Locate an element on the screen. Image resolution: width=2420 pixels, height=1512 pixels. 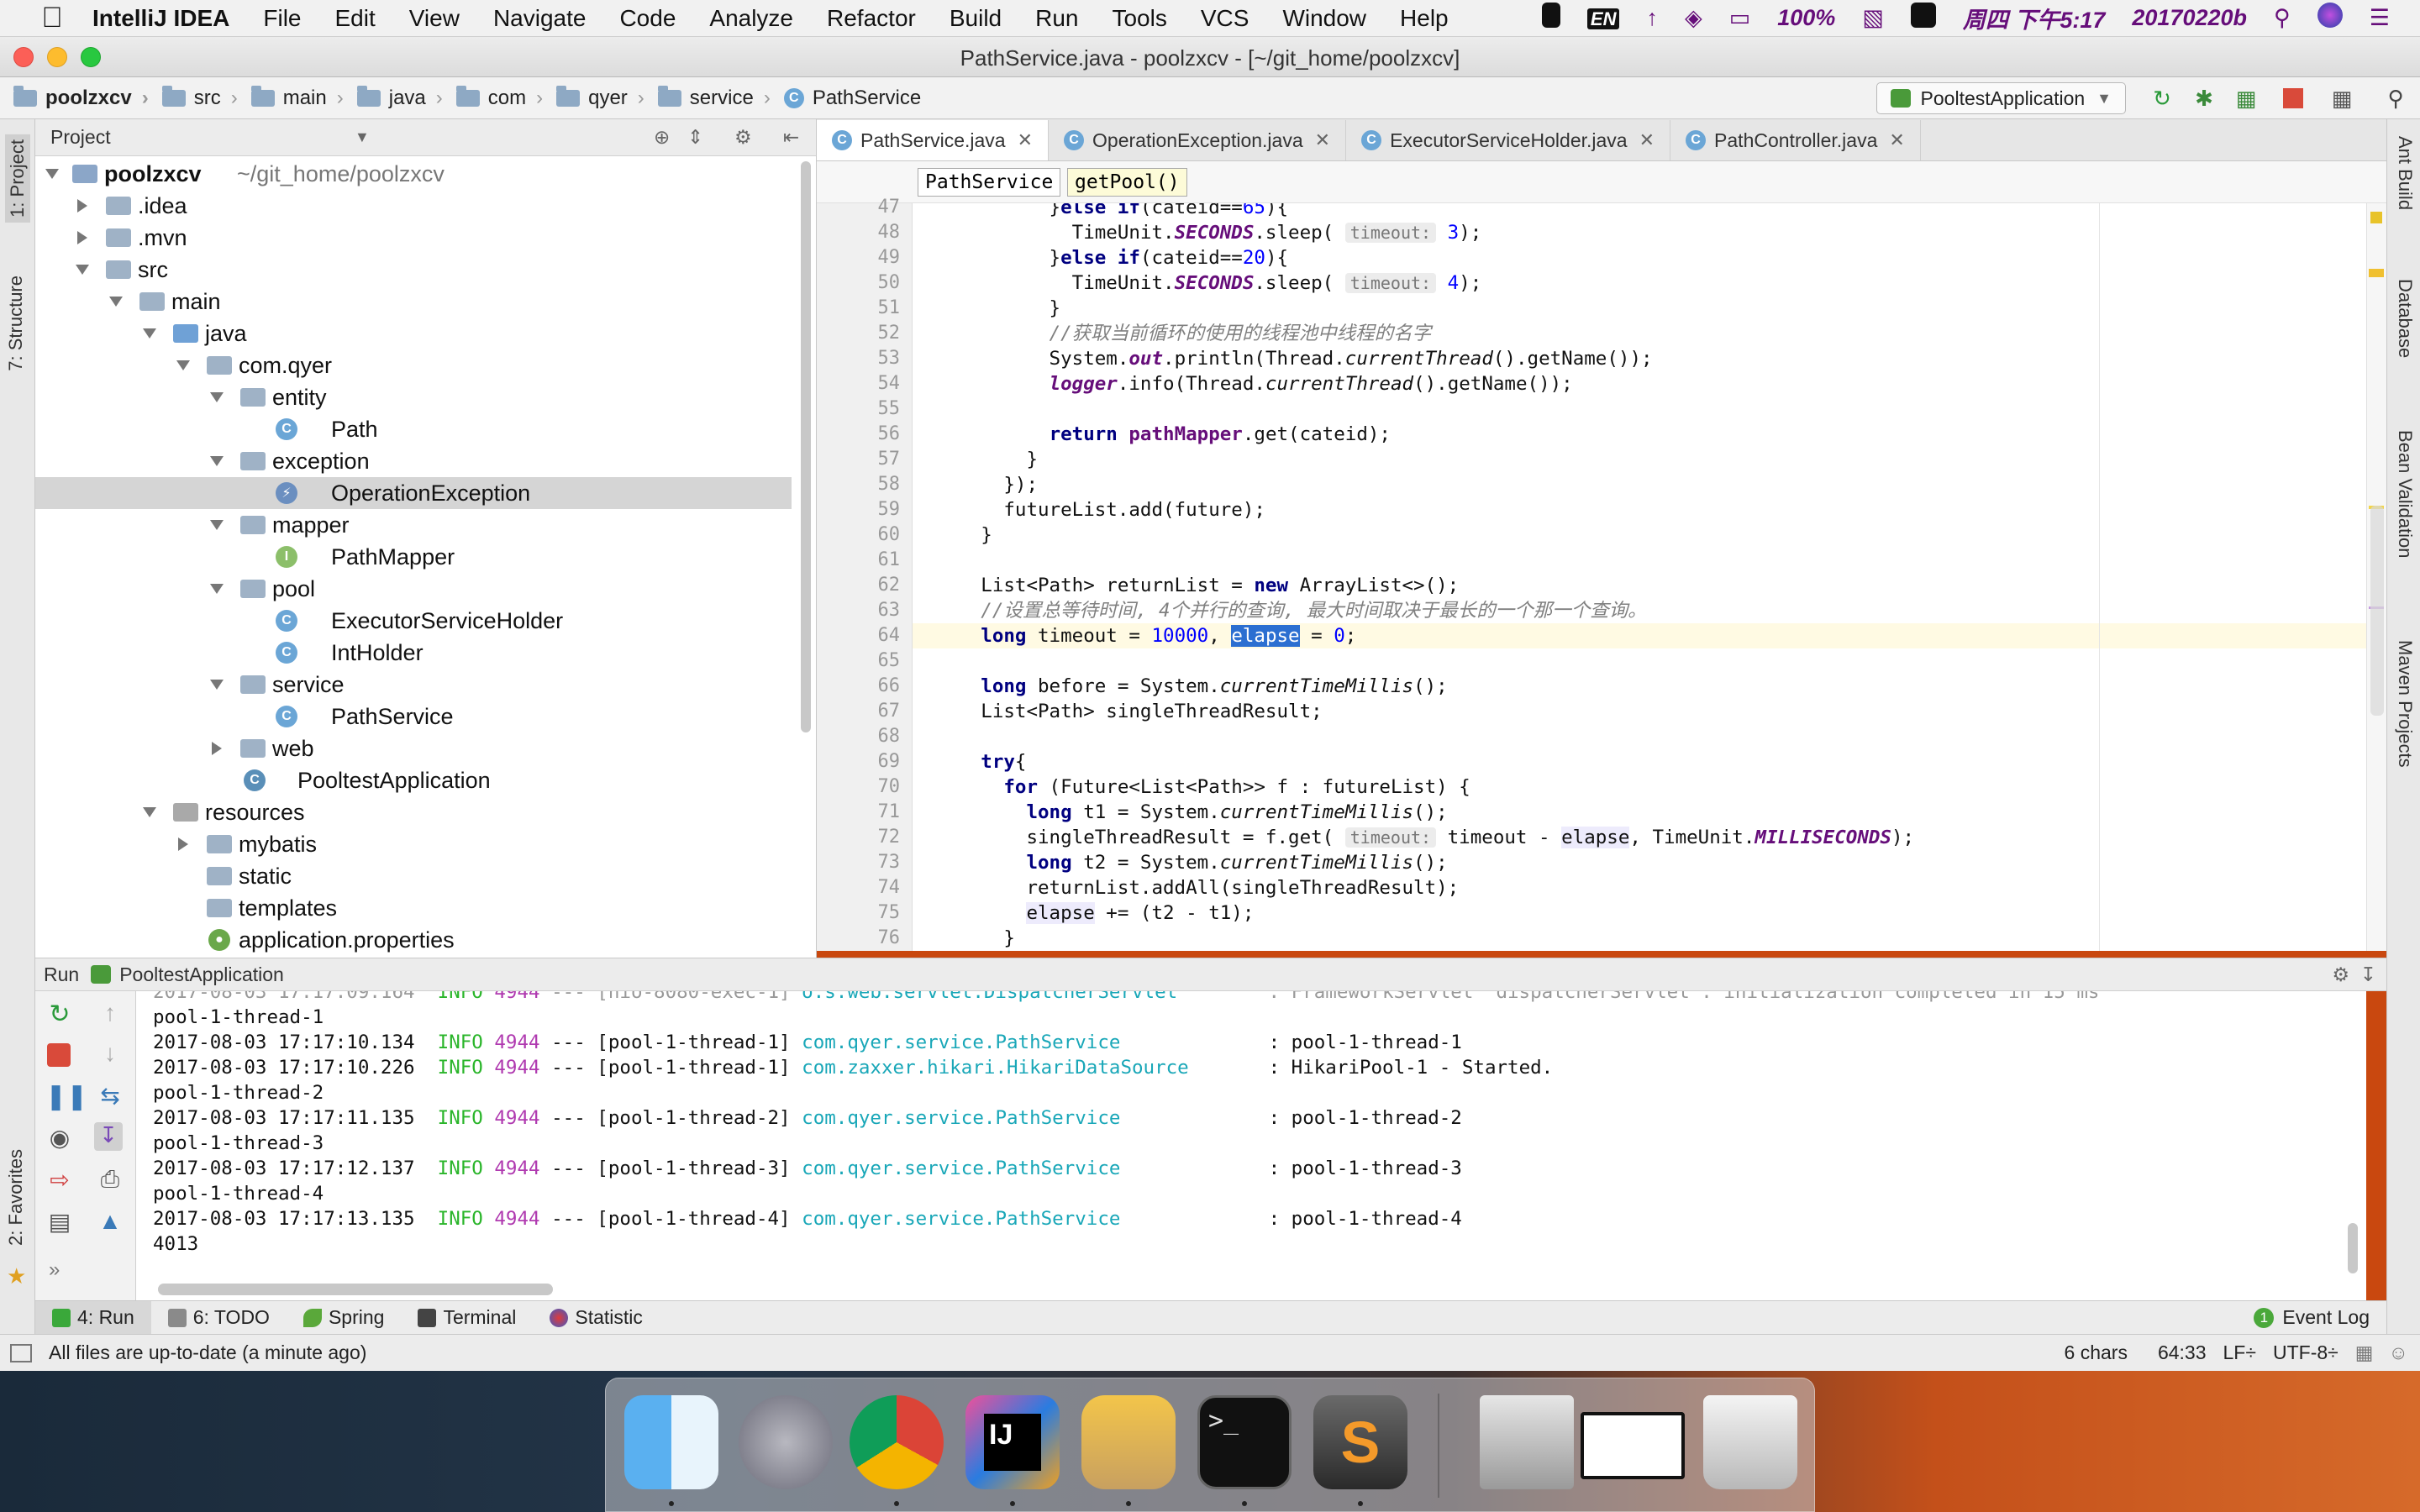
intellij-idea-icon: IJ is located at coordinates (1013, 1442).